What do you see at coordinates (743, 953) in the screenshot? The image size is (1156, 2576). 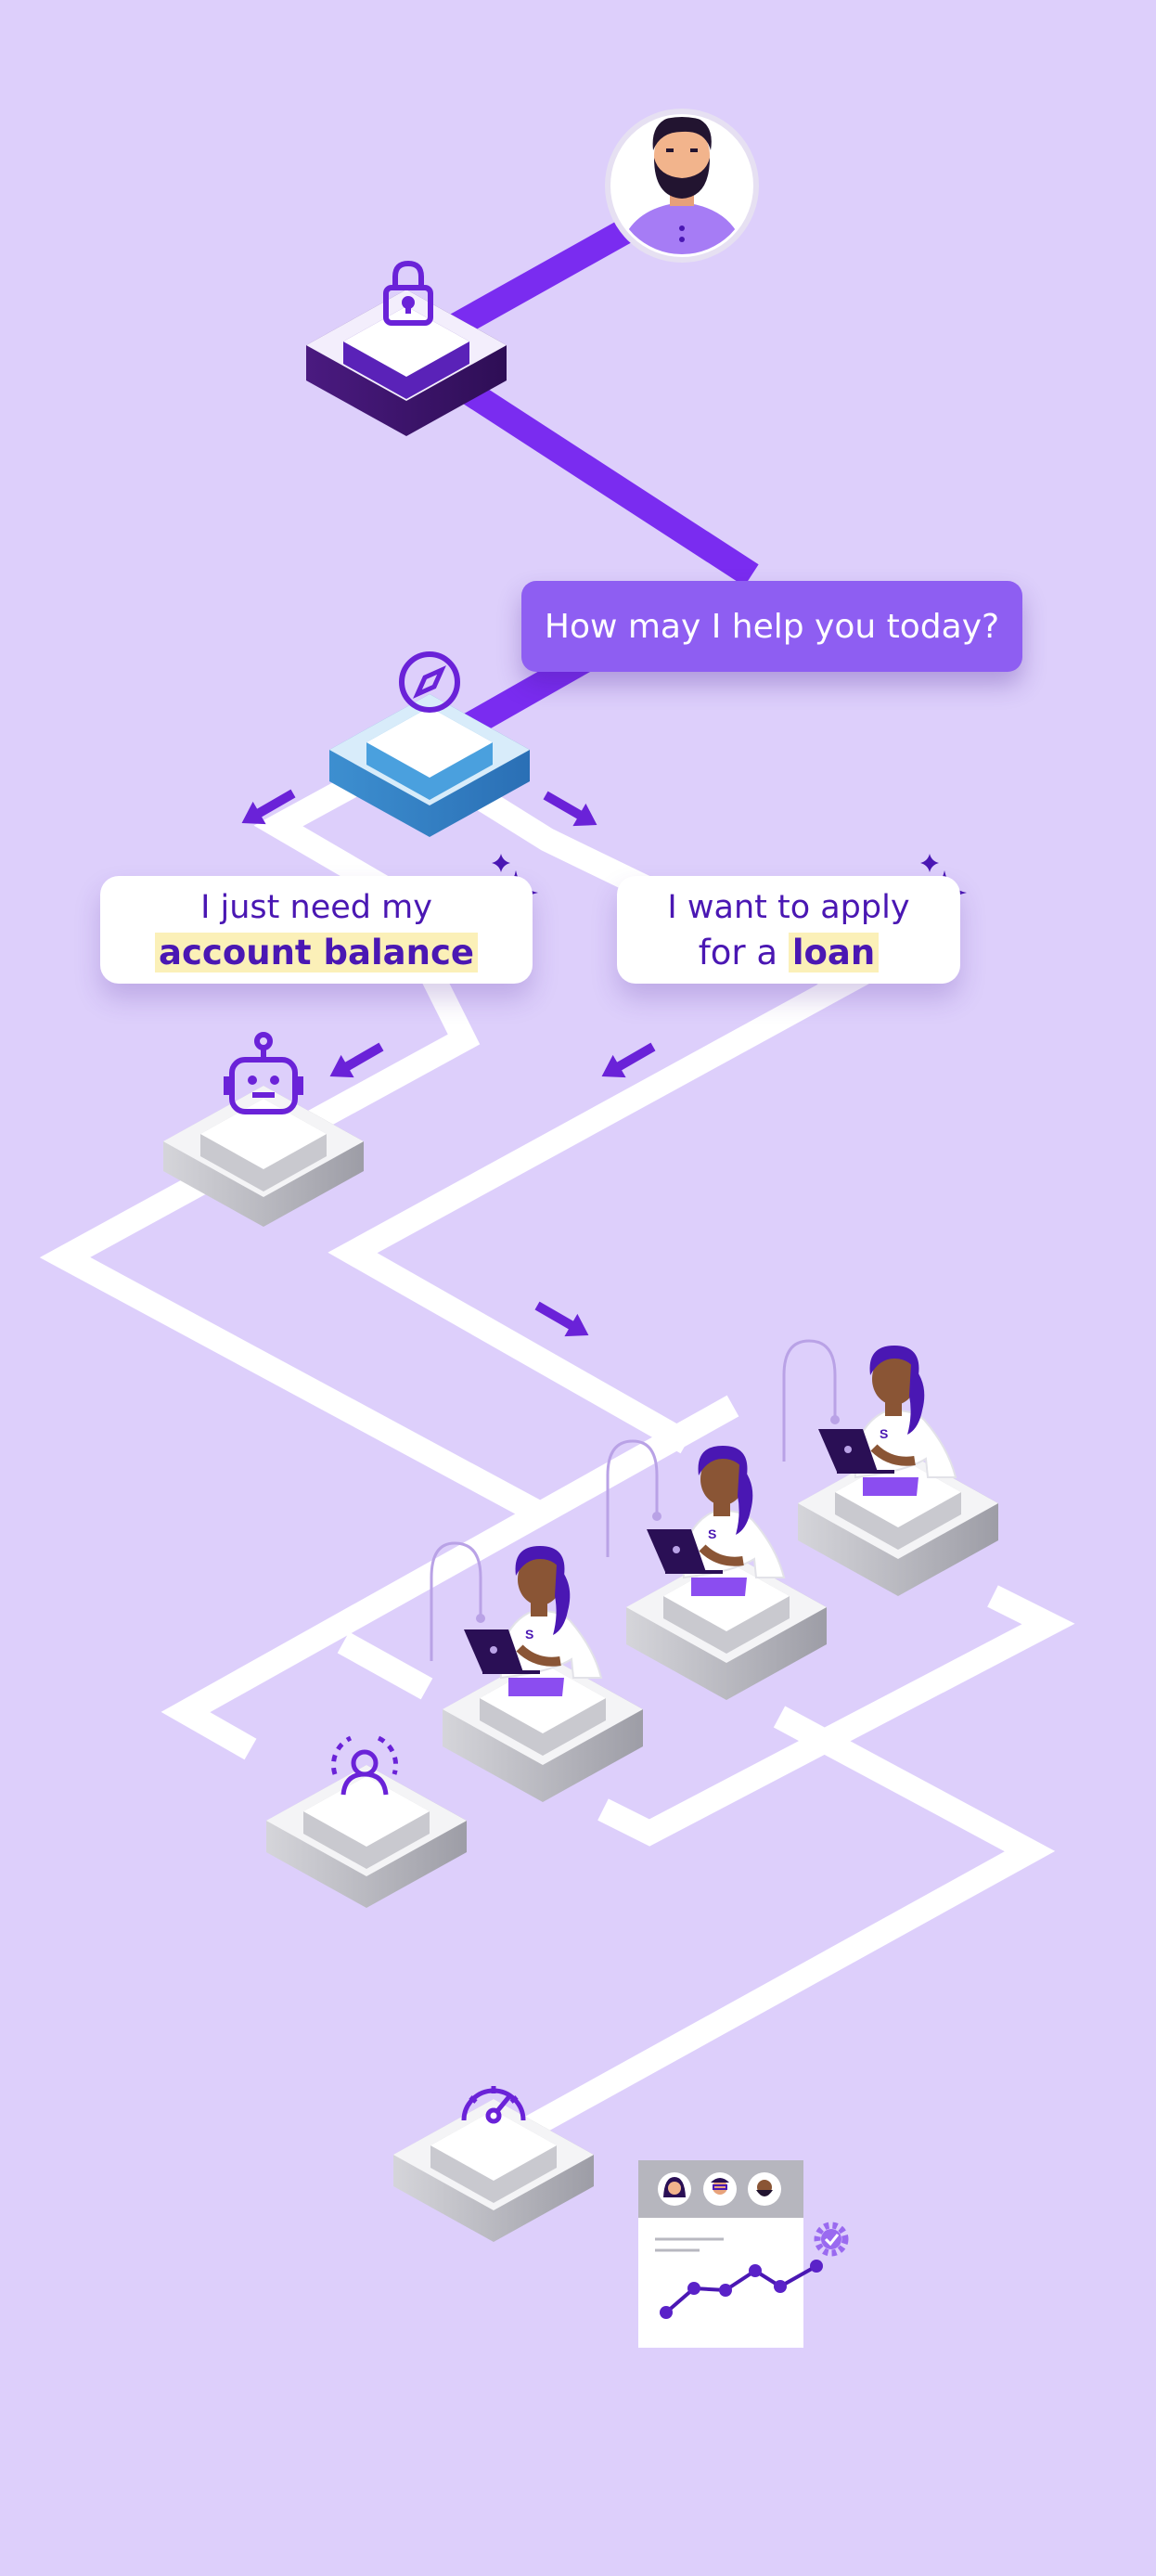 I see `choice-loan-prefix: for a` at bounding box center [743, 953].